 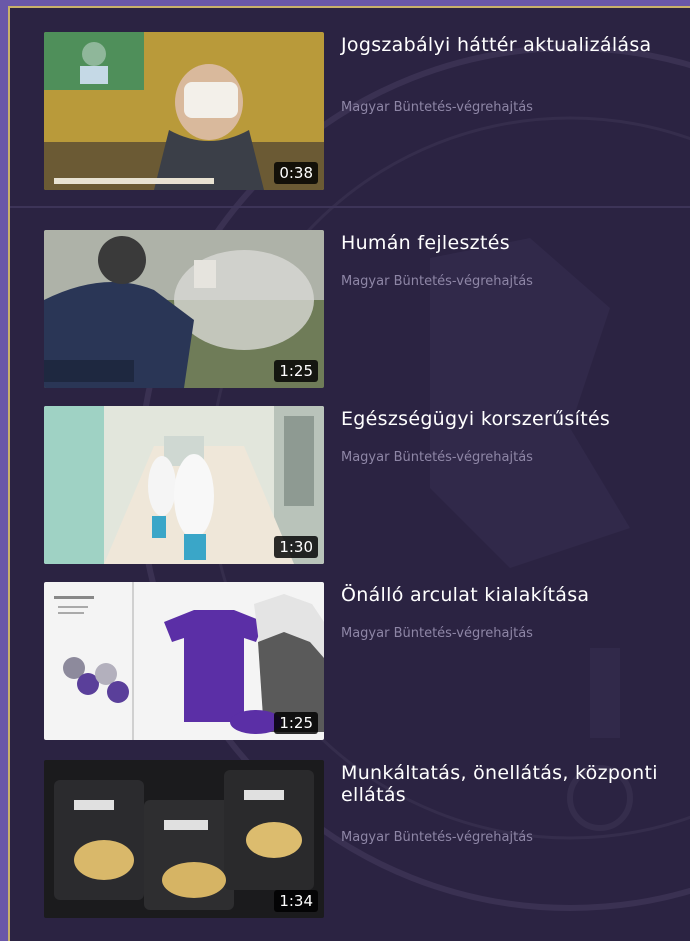 What do you see at coordinates (515, 595) in the screenshot?
I see `video-title: Önálló arculat kialakítása` at bounding box center [515, 595].